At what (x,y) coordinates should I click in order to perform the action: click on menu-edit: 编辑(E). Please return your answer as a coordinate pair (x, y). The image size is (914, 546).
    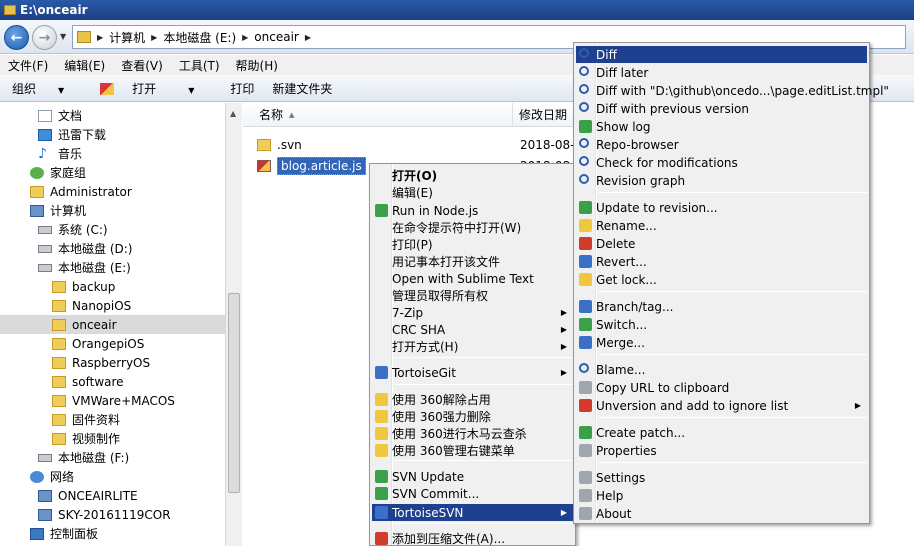
    Looking at the image, I should click on (84, 65).